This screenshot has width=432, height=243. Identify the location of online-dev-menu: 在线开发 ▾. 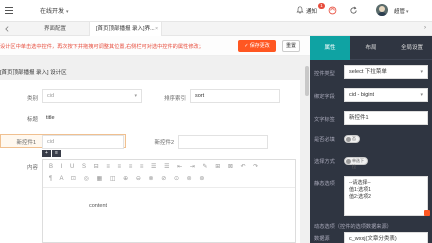
(54, 10).